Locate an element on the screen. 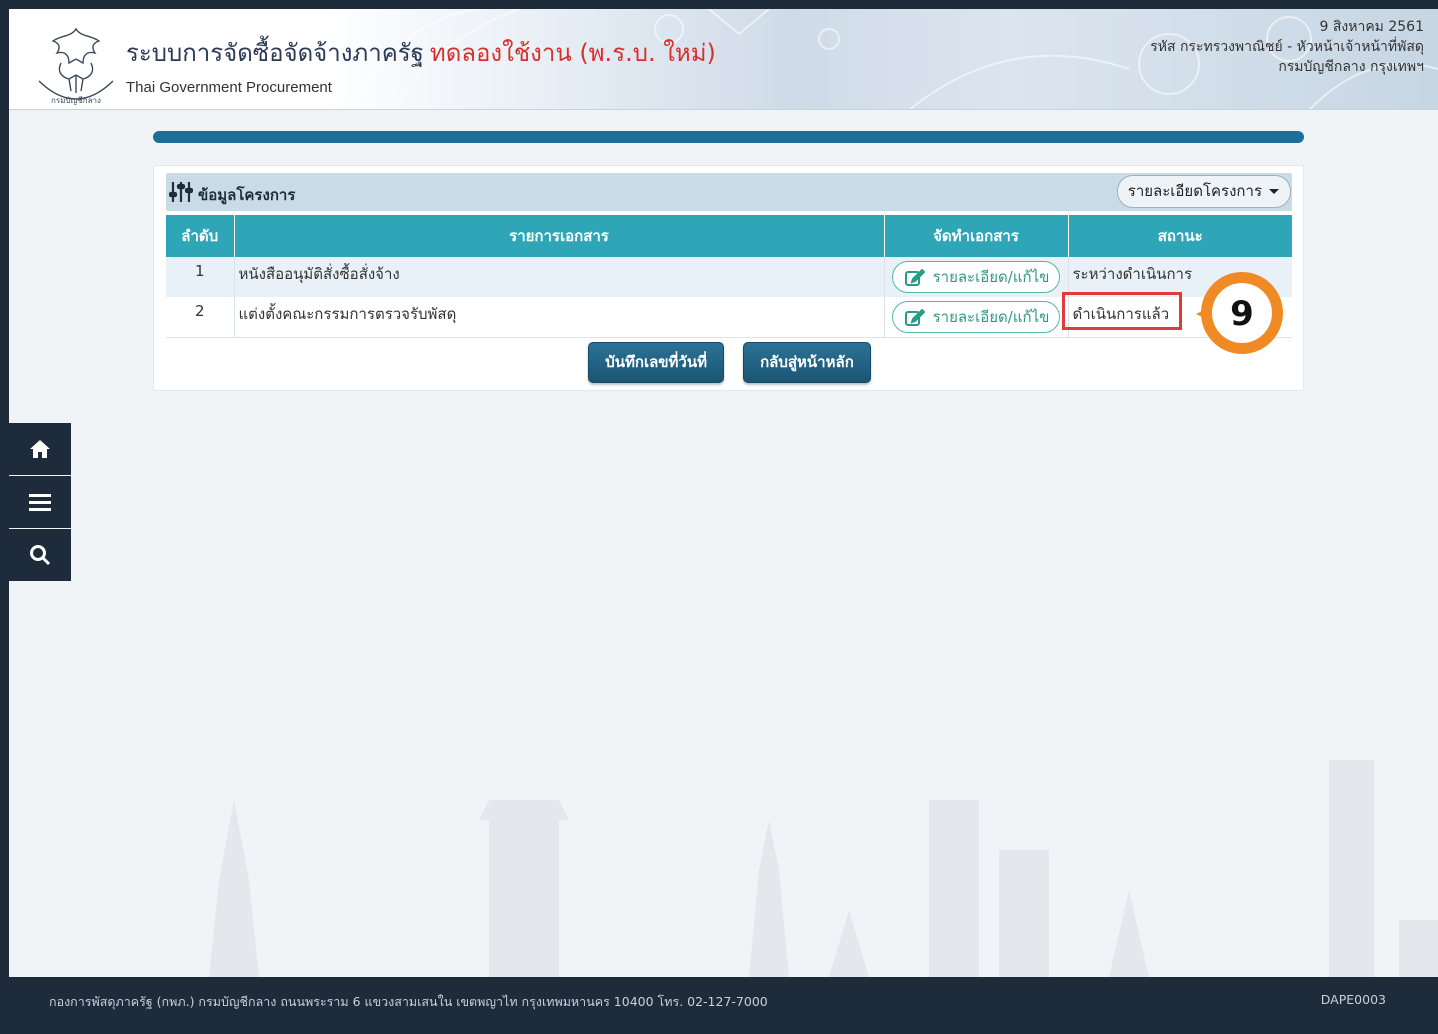 This screenshot has height=1034, width=1438. col-status: สถานะ is located at coordinates (1180, 236).